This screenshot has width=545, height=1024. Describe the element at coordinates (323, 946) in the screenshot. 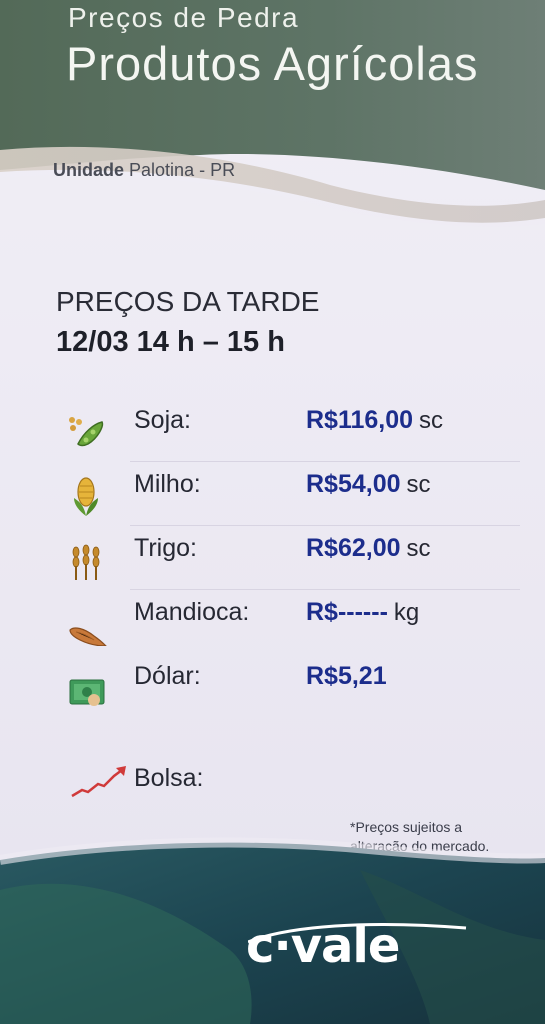

I see `cvale-logo: c·vale` at that location.